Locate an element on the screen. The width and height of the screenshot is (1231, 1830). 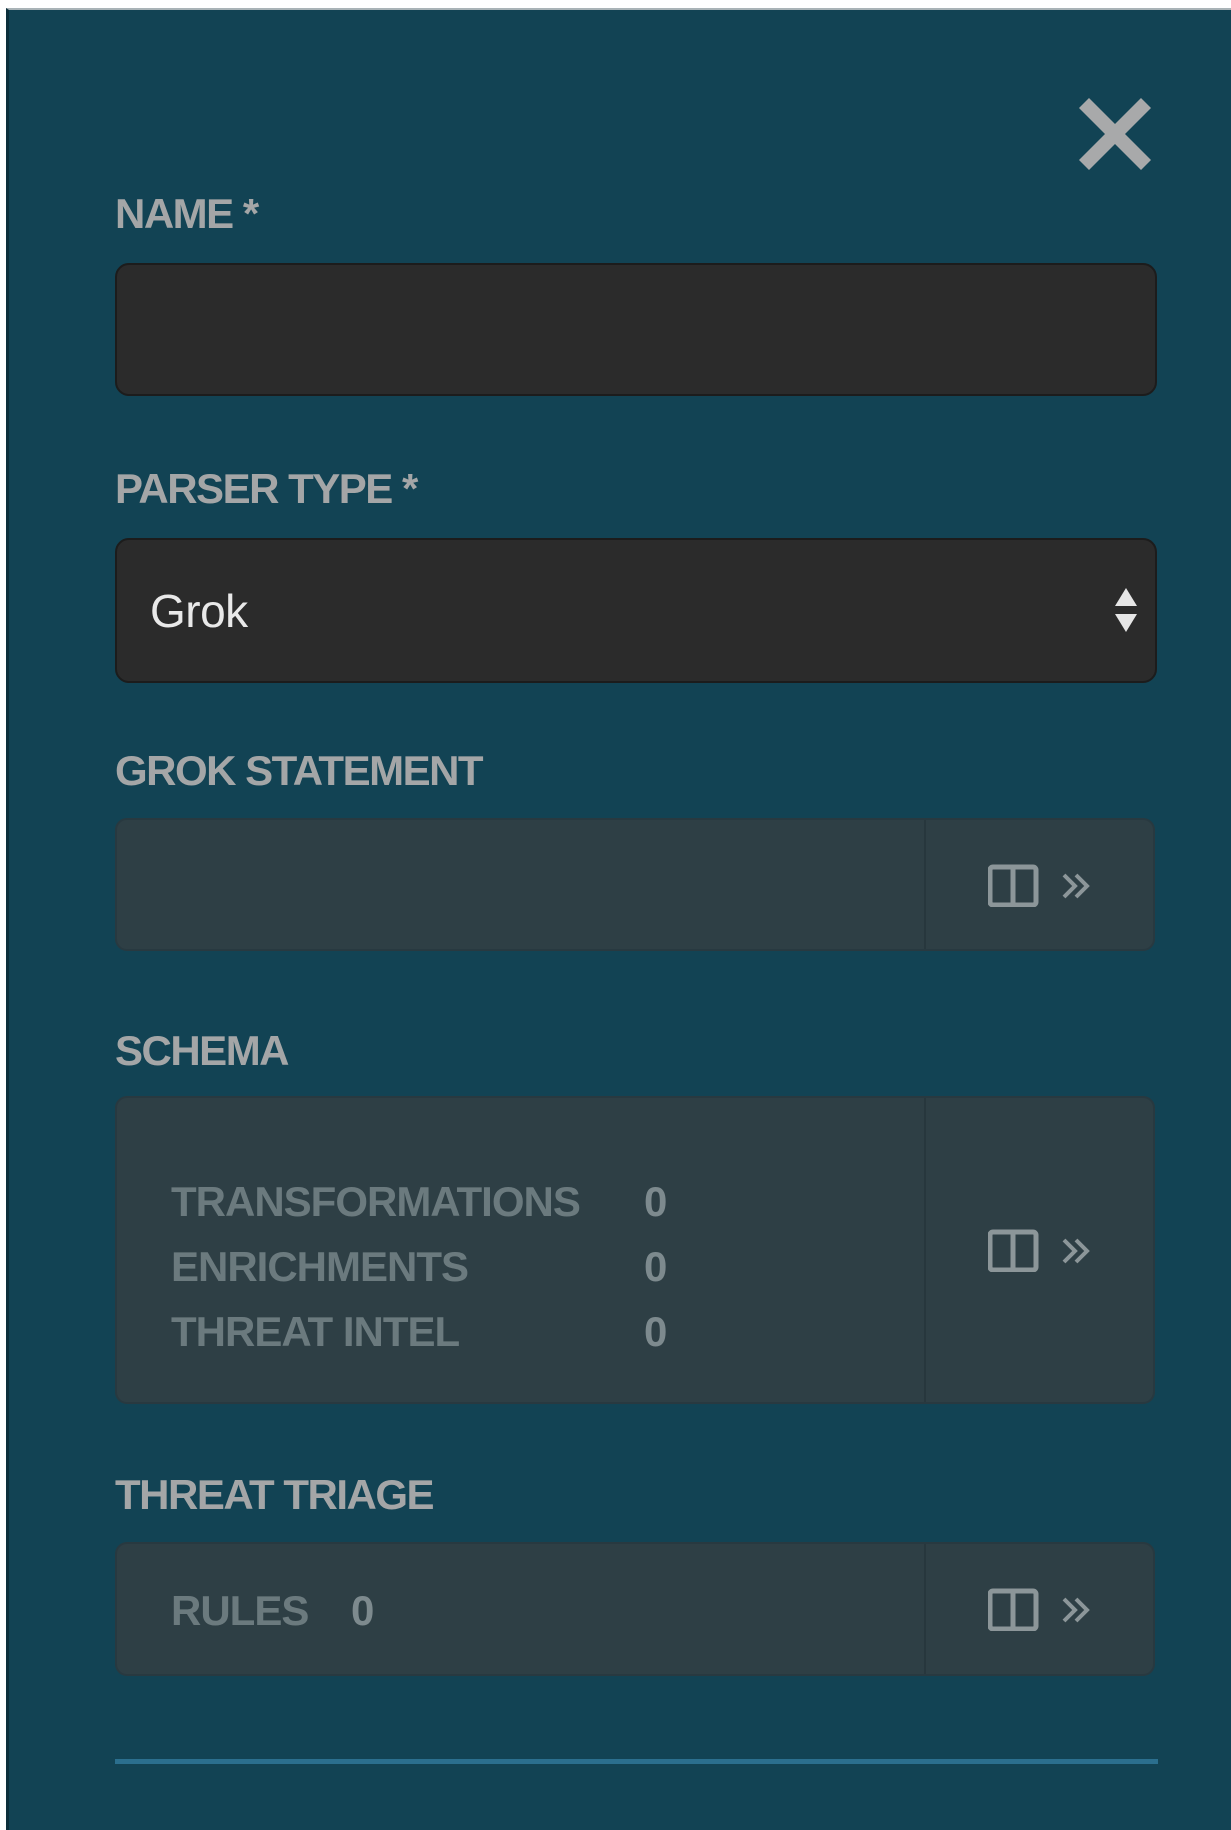
rules-label: RULES is located at coordinates (240, 1610).